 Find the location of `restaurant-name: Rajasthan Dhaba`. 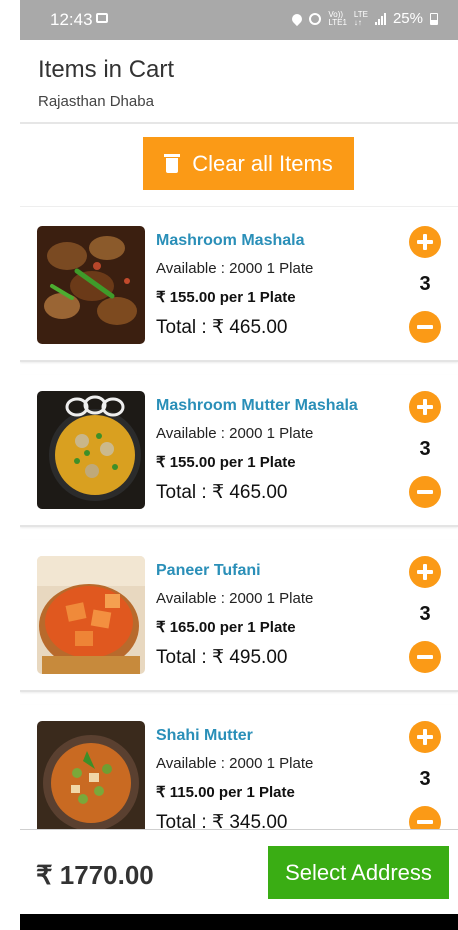

restaurant-name: Rajasthan Dhaba is located at coordinates (96, 101).